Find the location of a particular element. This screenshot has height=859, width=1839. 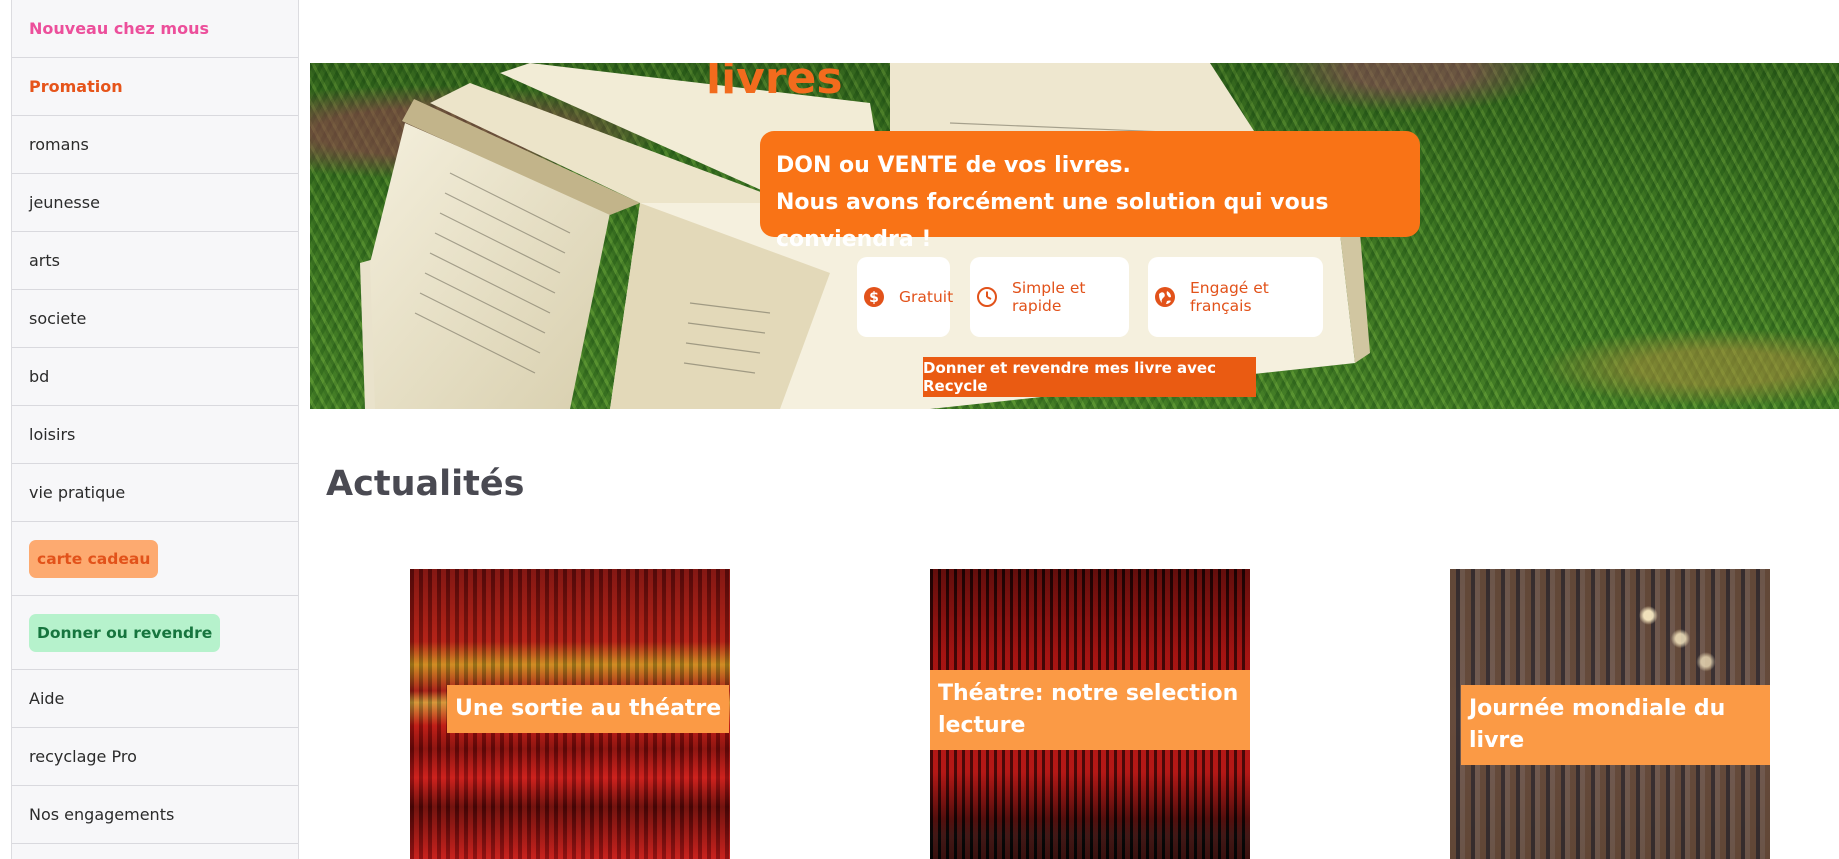

feature-gratuit-label: Gratuit is located at coordinates (926, 297).